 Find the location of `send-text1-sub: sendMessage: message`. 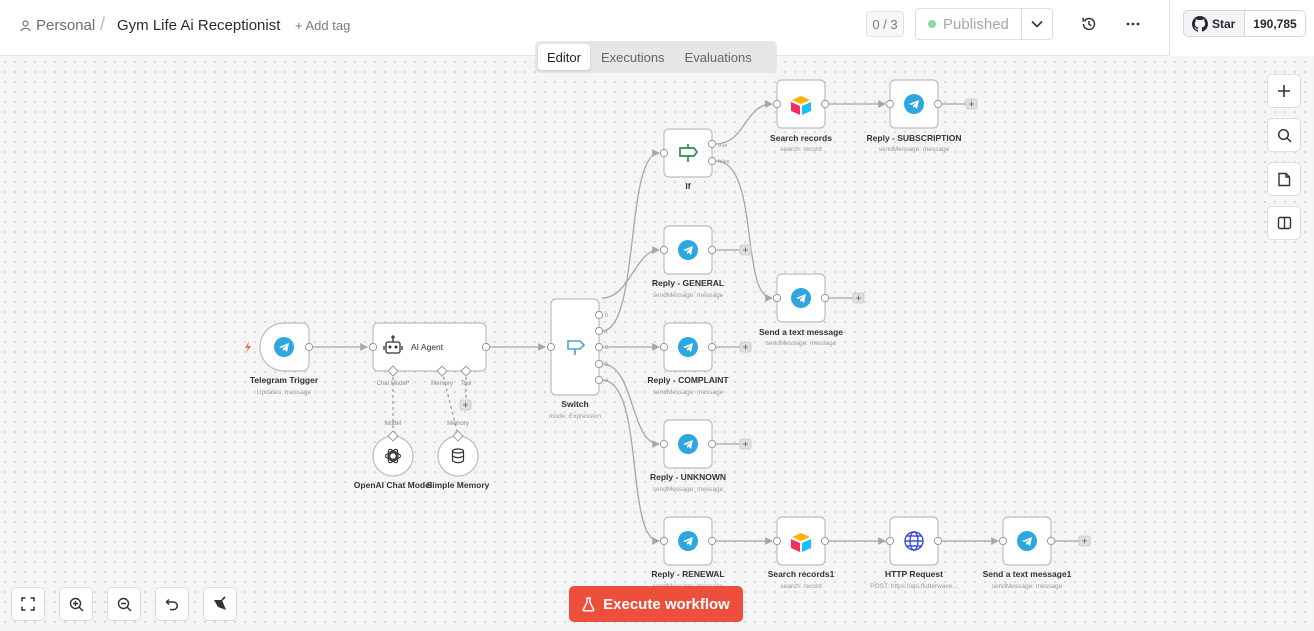

send-text1-sub: sendMessage: message is located at coordinates (1027, 586).